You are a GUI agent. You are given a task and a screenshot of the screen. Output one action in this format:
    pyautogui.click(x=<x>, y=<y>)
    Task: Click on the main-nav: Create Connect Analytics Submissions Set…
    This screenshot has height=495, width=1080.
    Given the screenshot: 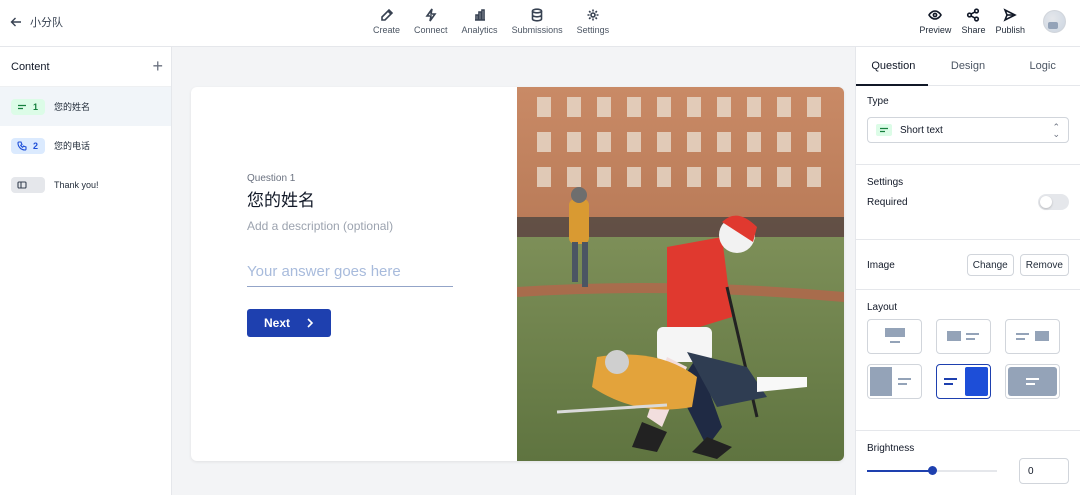 What is the action you would take?
    pyautogui.click(x=491, y=21)
    